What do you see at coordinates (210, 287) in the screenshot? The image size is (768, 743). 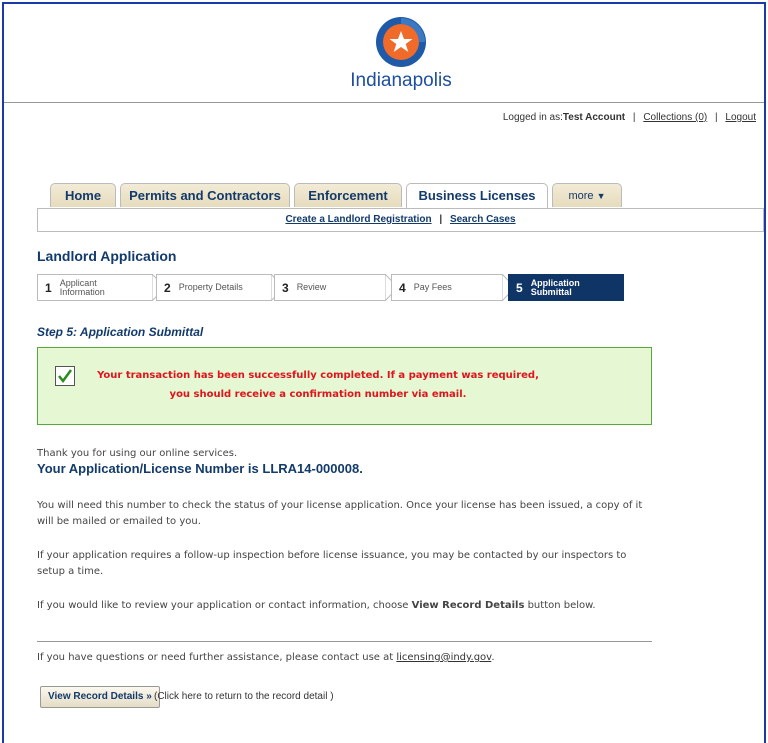 I see `step-label: Property Details` at bounding box center [210, 287].